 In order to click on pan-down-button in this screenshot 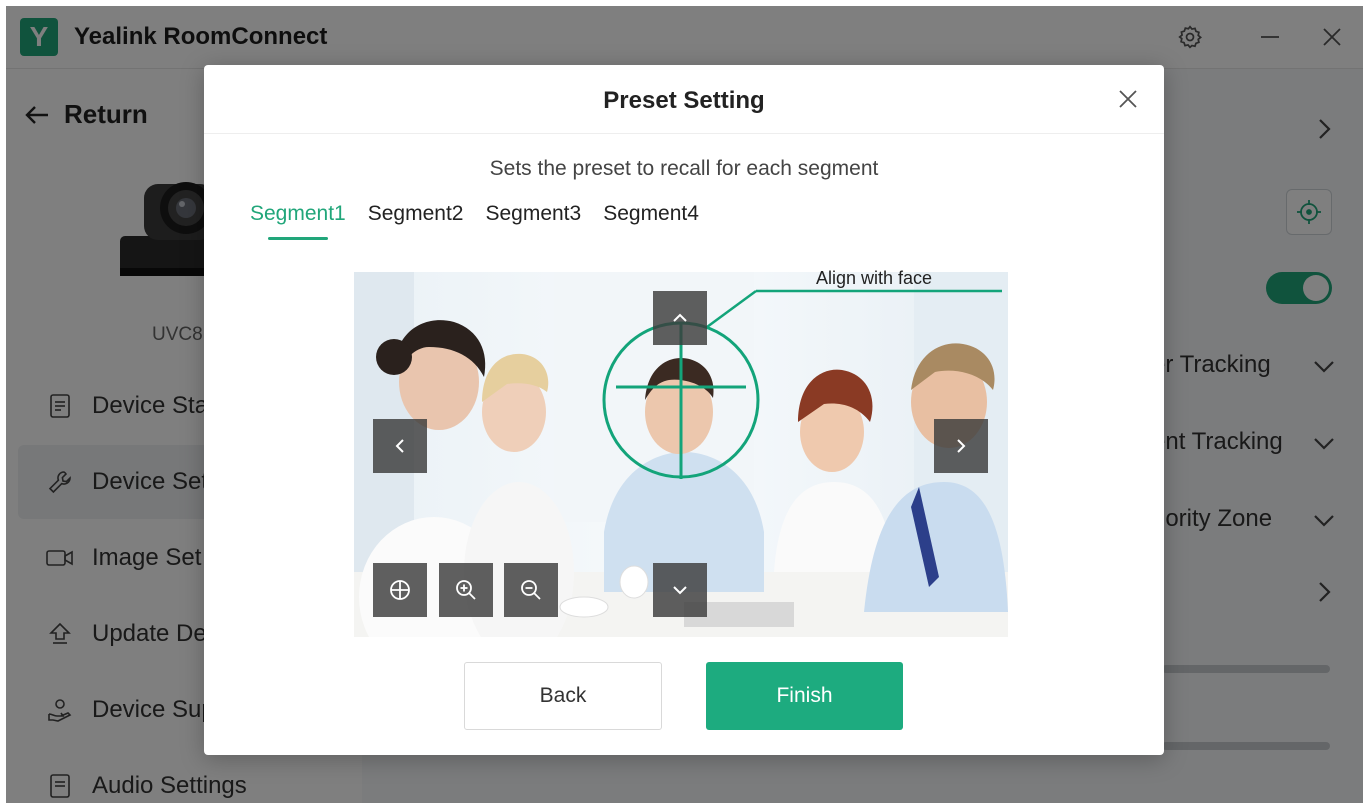, I will do `click(680, 590)`.